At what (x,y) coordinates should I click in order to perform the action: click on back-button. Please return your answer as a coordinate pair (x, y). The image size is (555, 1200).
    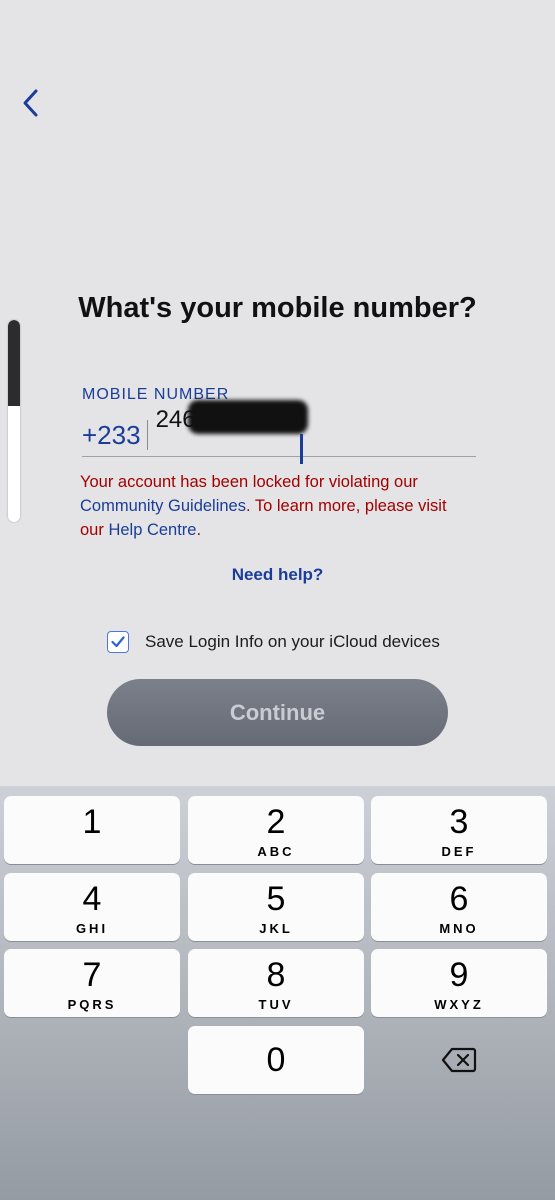
    Looking at the image, I should click on (33, 103).